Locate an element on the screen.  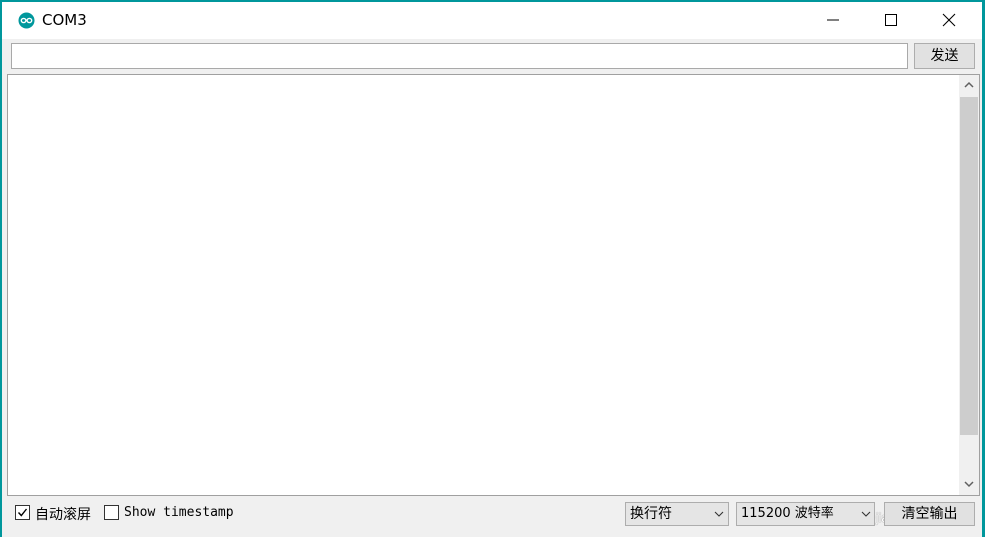
scroll-thumb is located at coordinates (969, 266).